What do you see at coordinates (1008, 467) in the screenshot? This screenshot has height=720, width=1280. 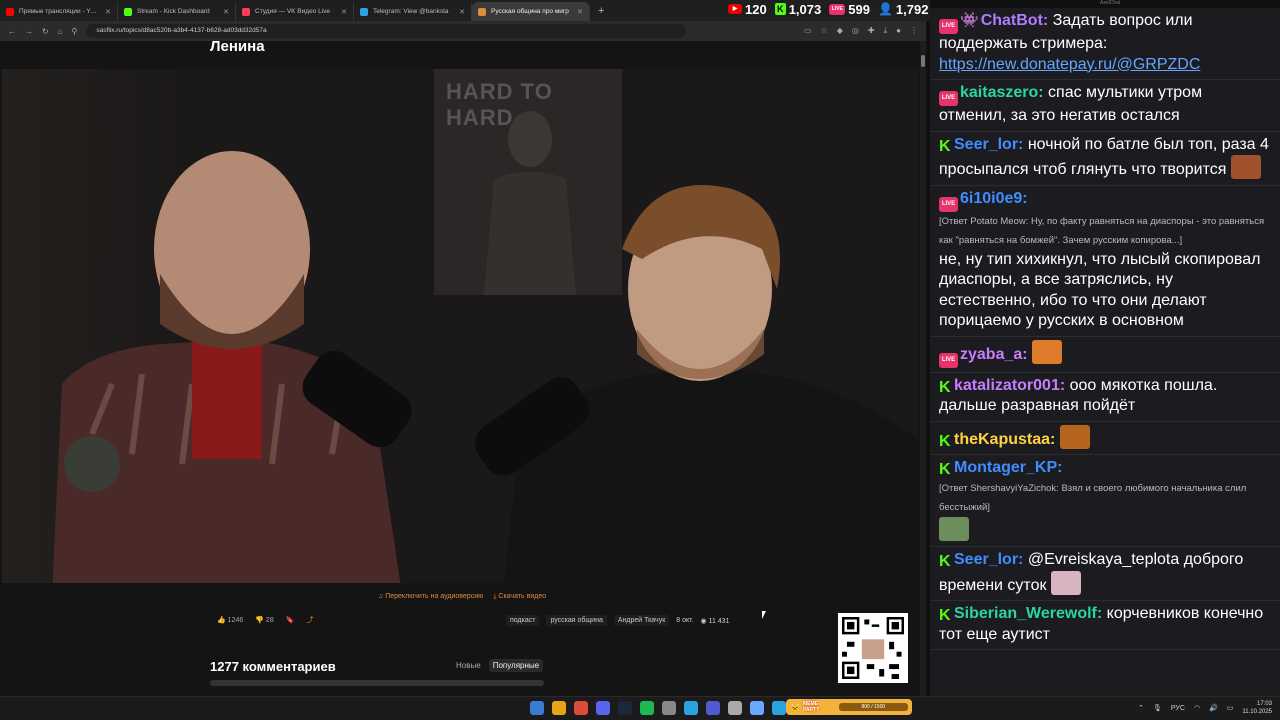 I see `chat-username: Montager_KP:` at bounding box center [1008, 467].